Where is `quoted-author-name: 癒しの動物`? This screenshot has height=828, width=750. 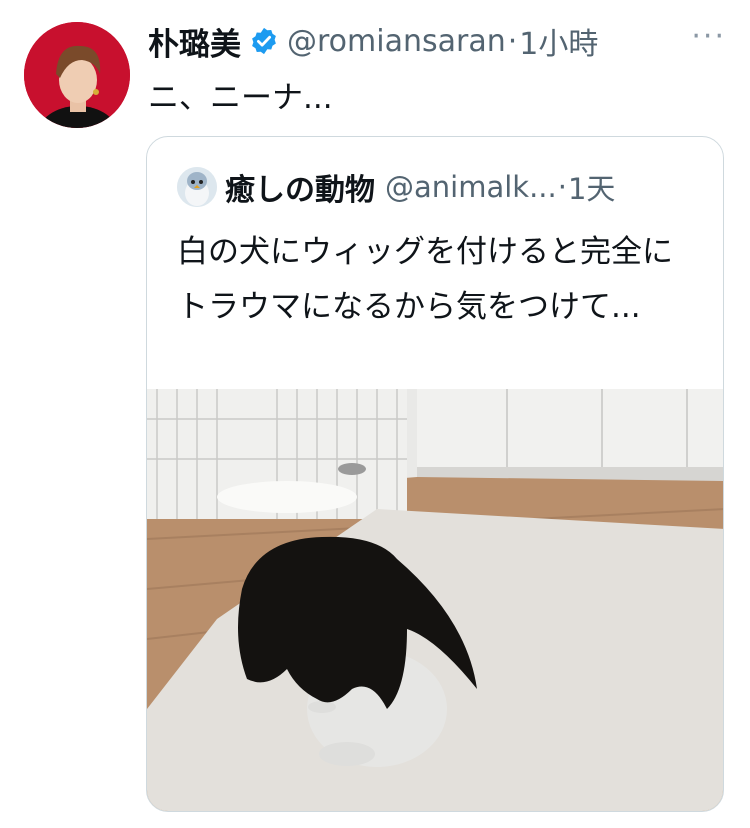
quoted-author-name: 癒しの動物 is located at coordinates (300, 190).